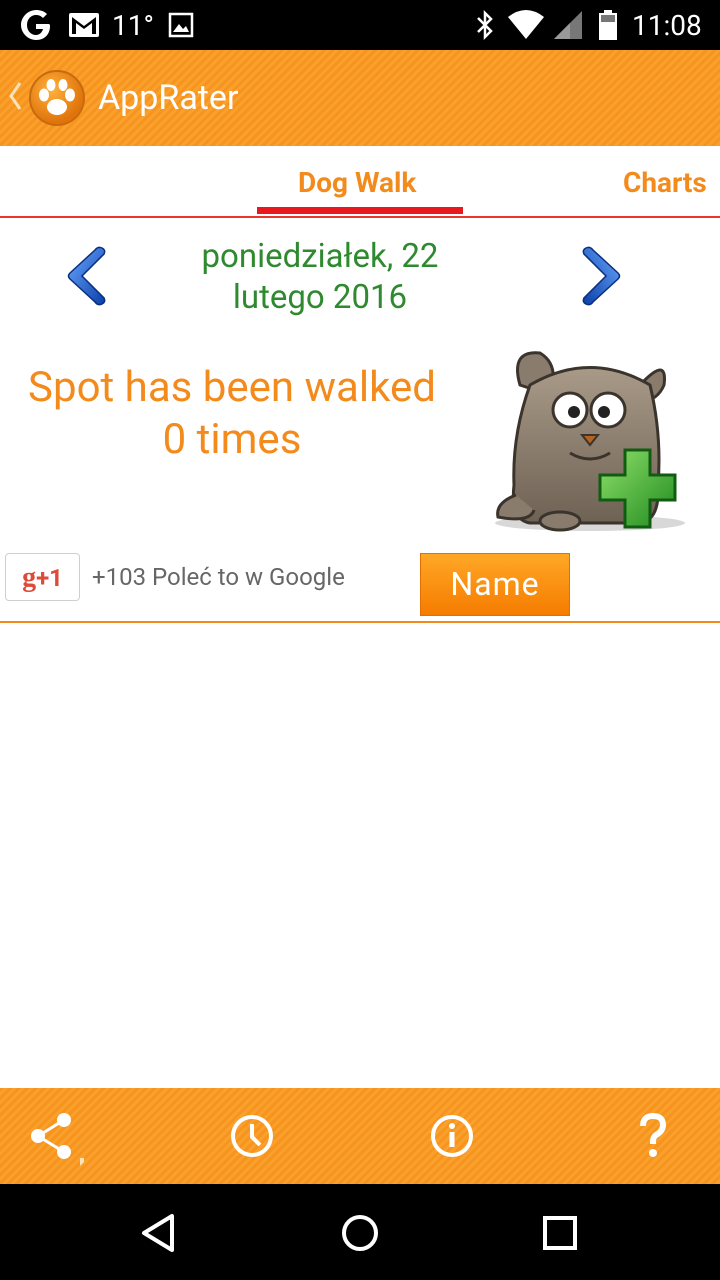  Describe the element at coordinates (652, 1136) in the screenshot. I see `help-icon` at that location.